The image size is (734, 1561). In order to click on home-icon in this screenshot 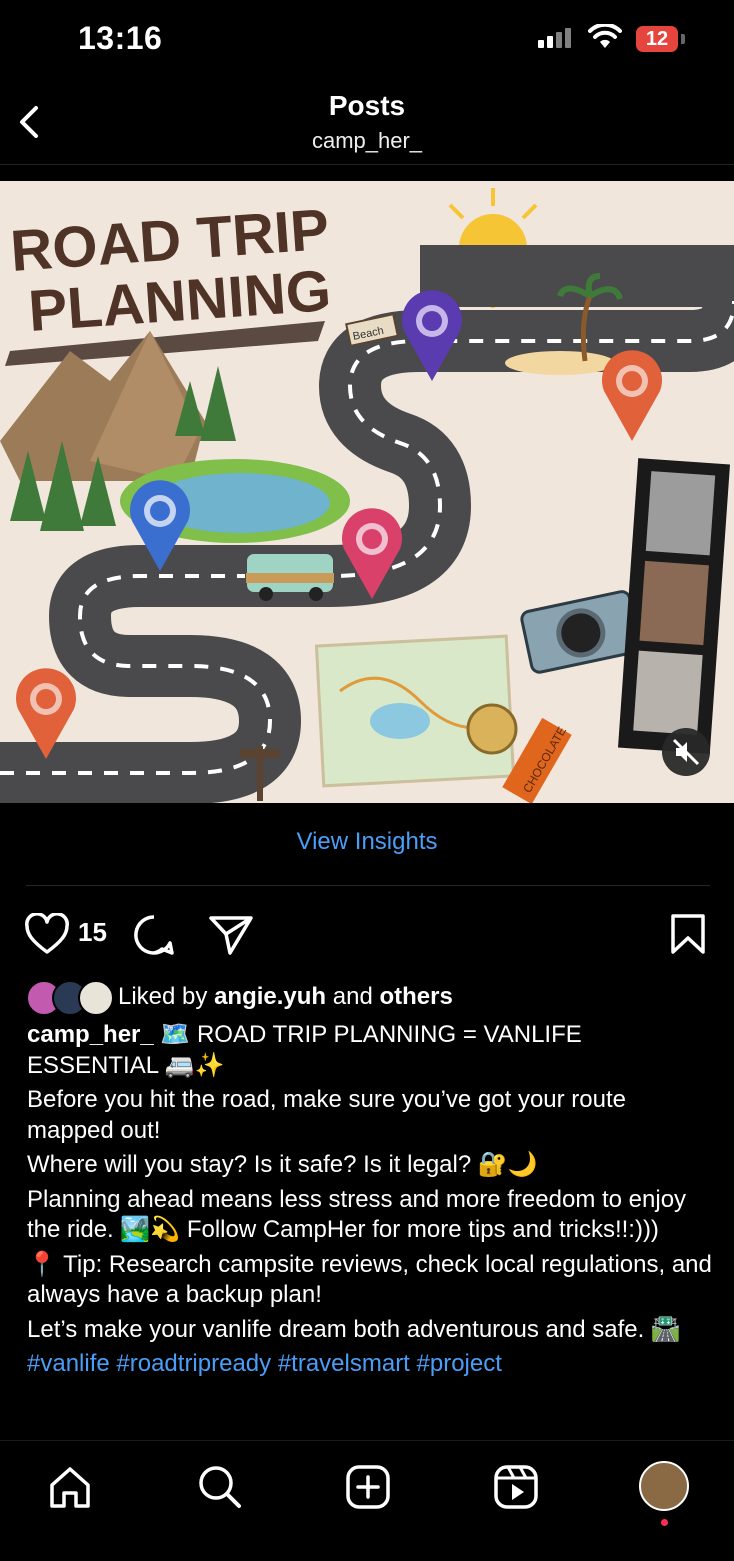, I will do `click(70, 1487)`.